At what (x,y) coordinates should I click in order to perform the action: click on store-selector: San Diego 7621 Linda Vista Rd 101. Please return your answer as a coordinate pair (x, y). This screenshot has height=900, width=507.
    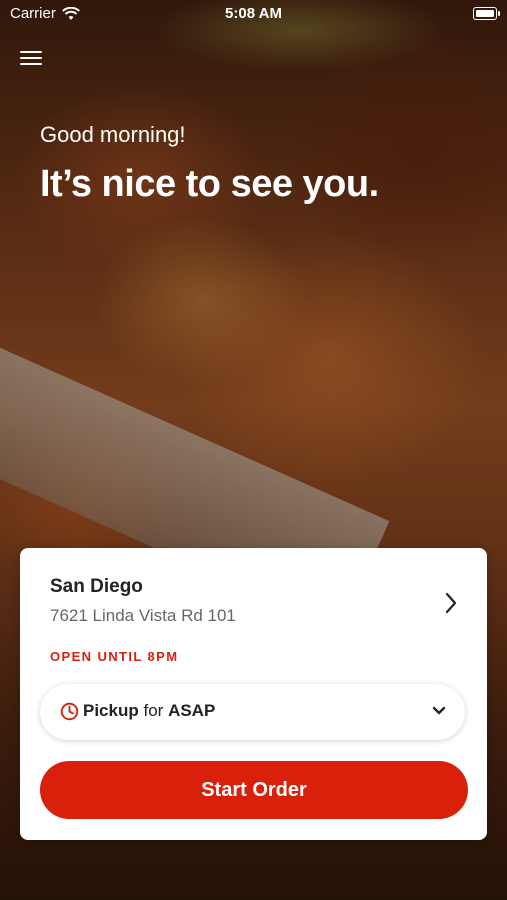
    Looking at the image, I should click on (258, 604).